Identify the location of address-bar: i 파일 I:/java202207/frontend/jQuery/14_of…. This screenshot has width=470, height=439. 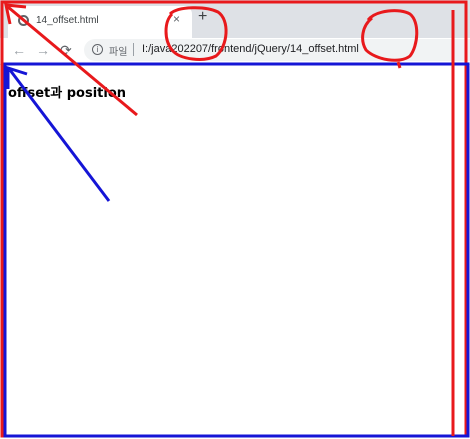
(277, 50).